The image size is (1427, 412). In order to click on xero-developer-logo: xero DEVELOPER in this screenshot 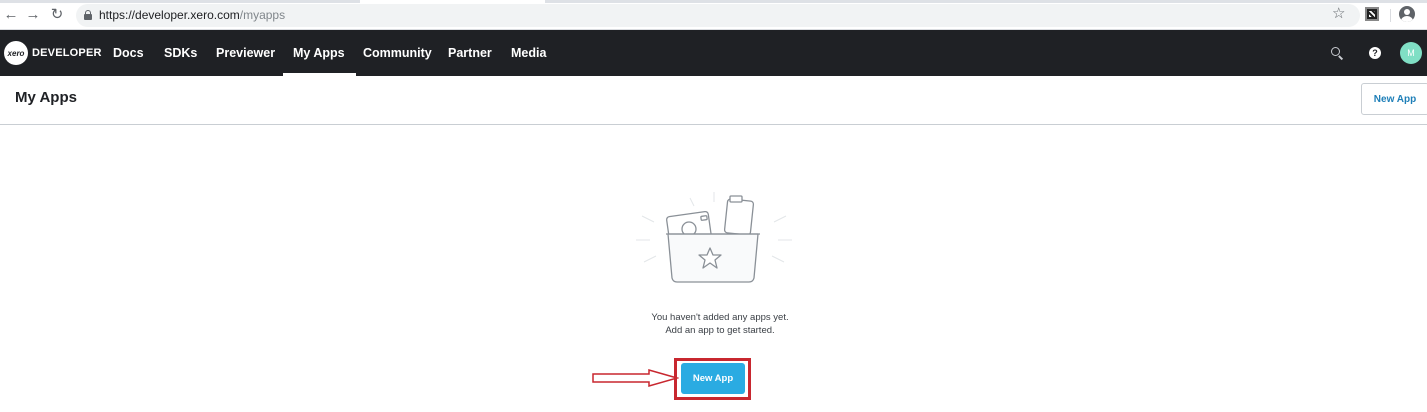, I will do `click(53, 53)`.